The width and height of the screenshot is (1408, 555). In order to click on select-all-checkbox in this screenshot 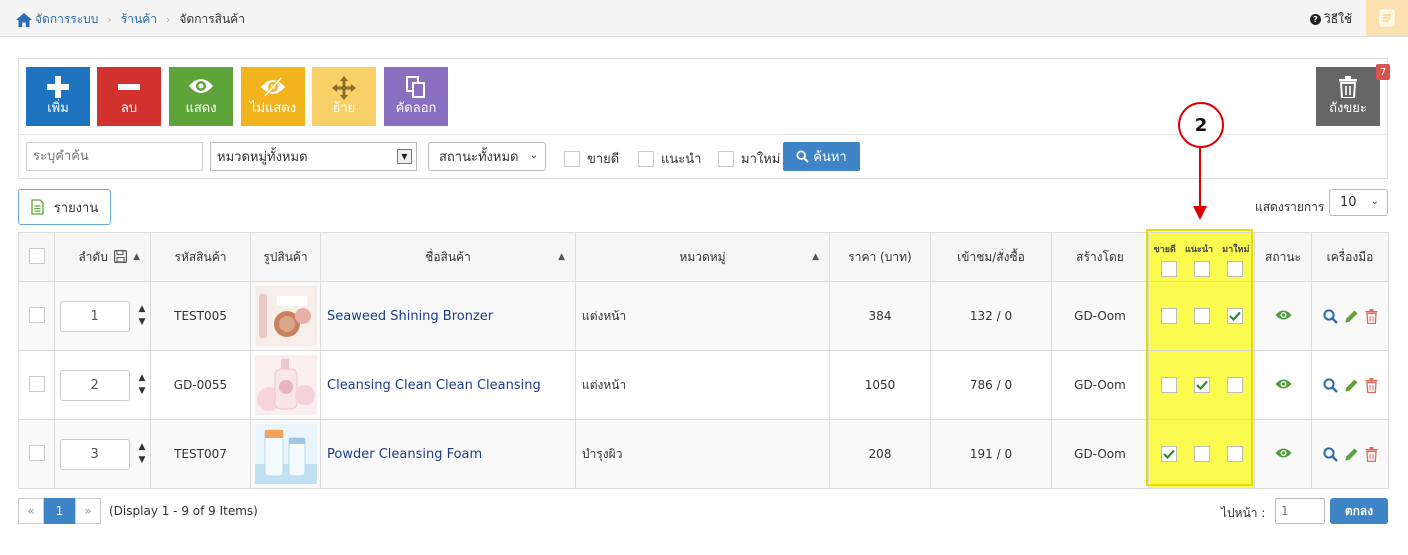, I will do `click(36, 255)`.